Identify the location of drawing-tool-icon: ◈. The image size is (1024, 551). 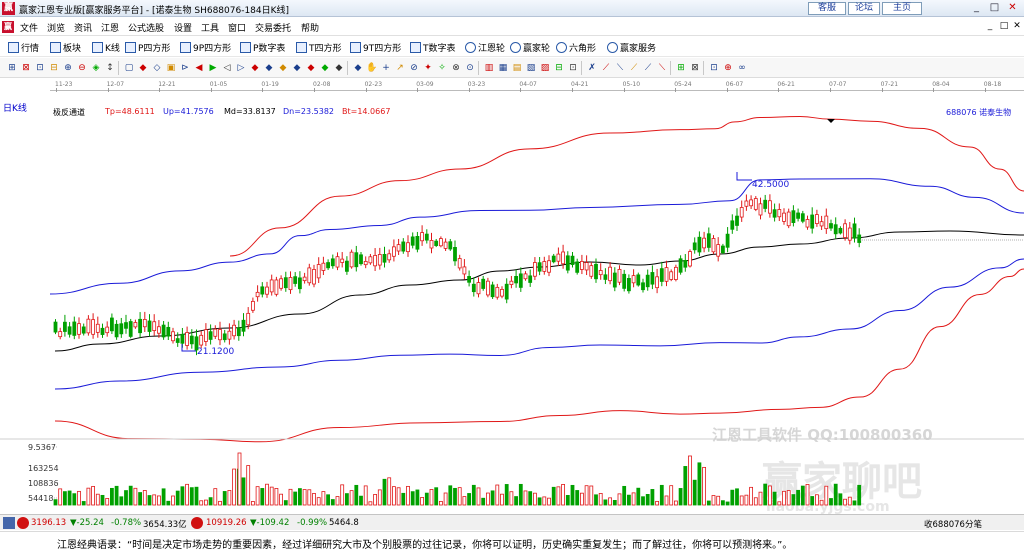
(96, 68).